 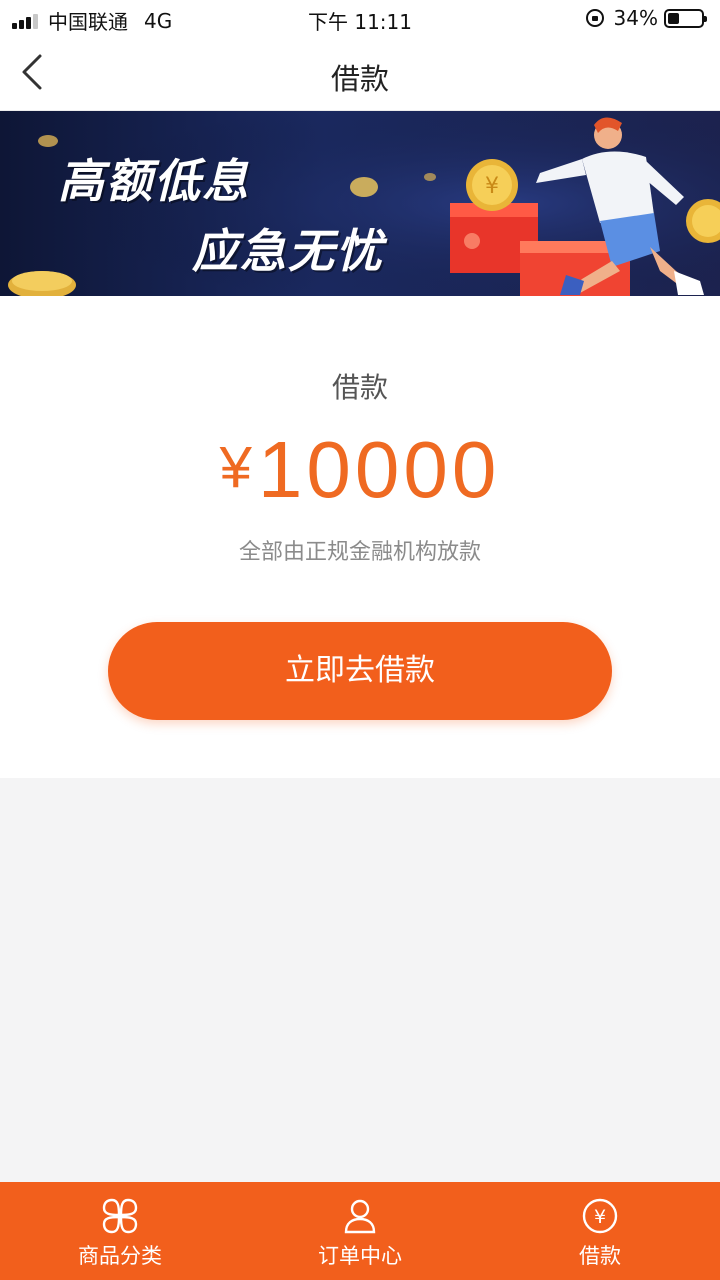 I want to click on tab-label-categories: 商品分类, so click(x=120, y=1256).